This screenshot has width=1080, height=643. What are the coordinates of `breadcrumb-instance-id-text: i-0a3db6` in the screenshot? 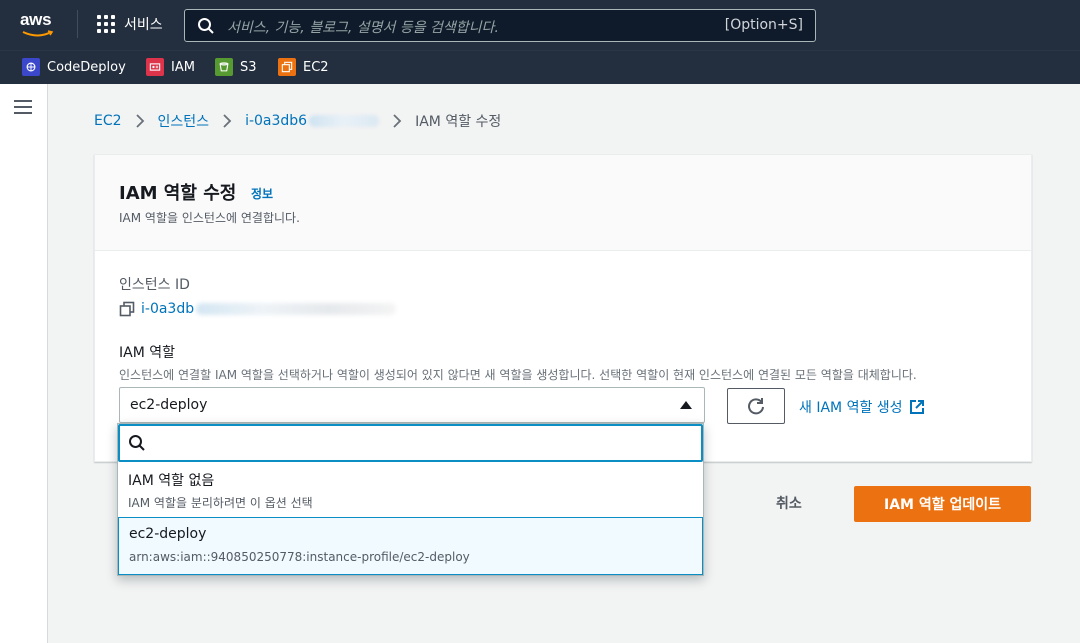 It's located at (276, 121).